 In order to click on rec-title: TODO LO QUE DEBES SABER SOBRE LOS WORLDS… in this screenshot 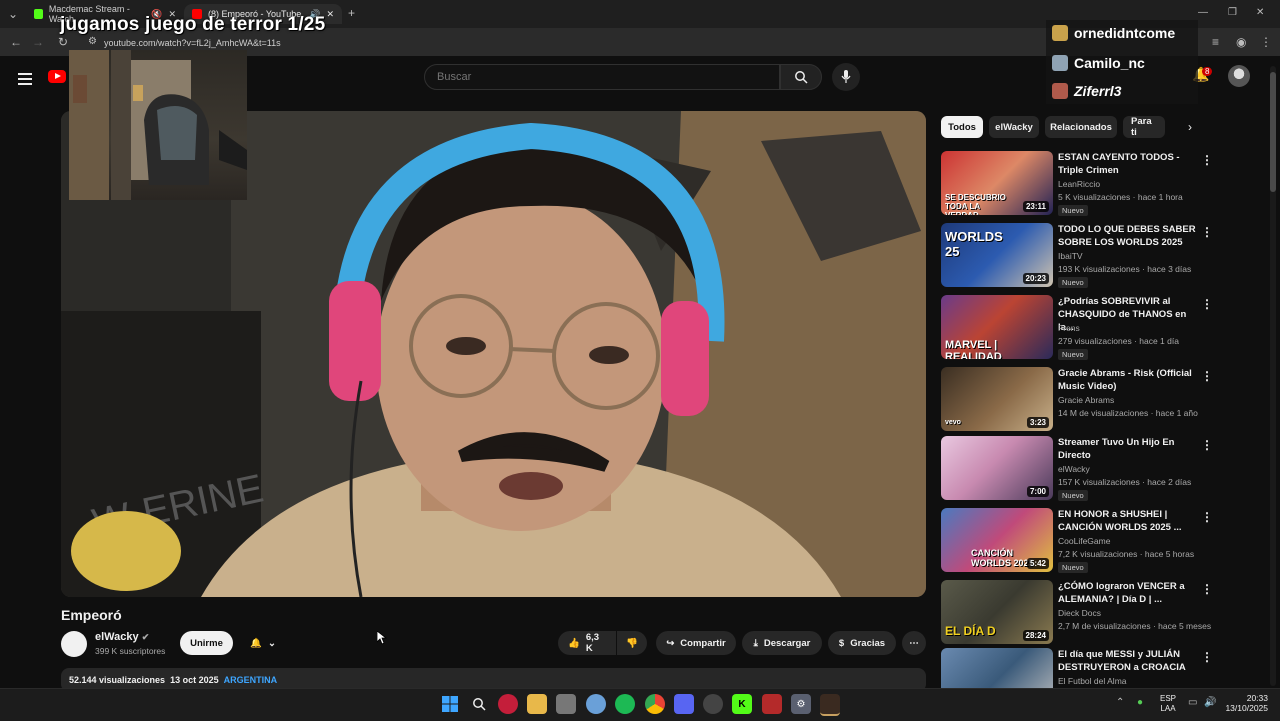, I will do `click(1127, 236)`.